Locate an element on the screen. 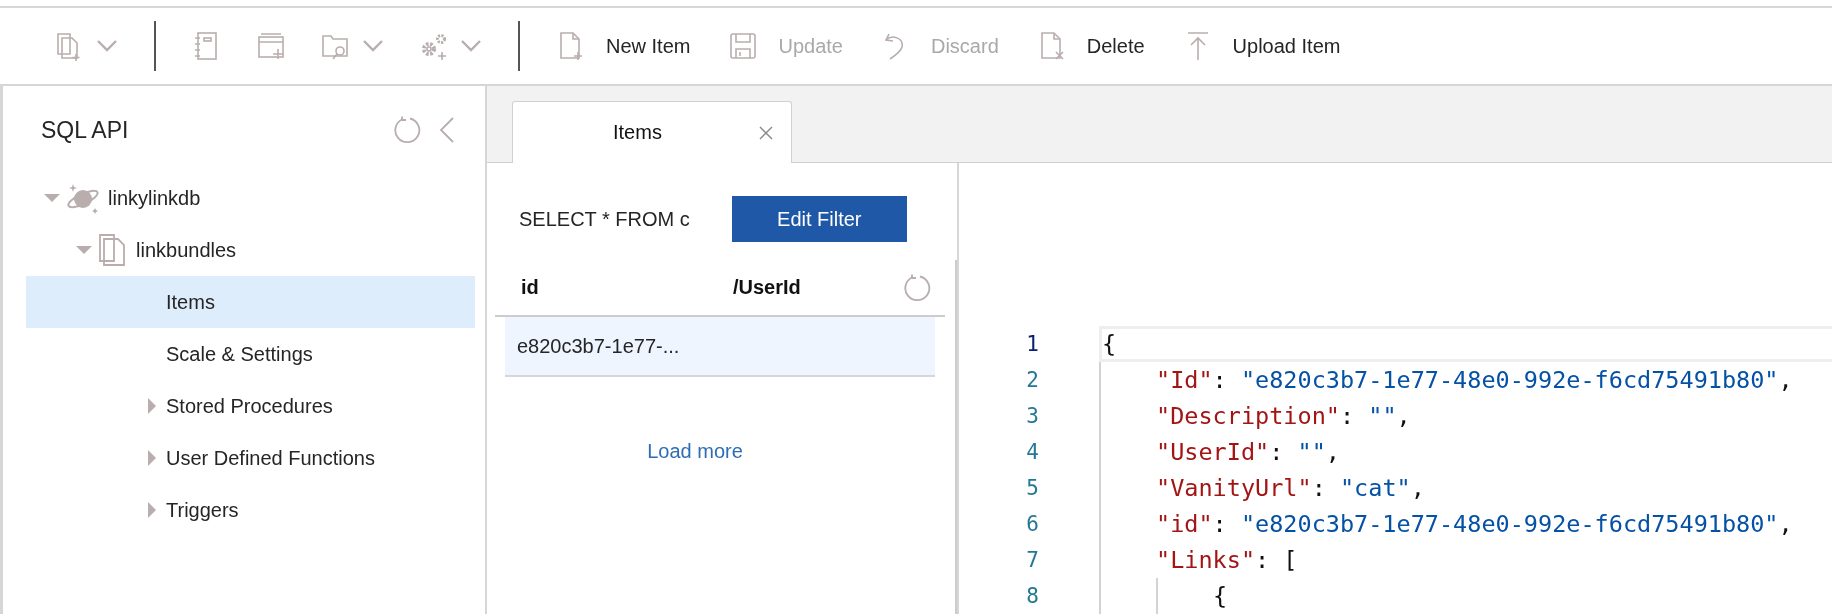 Image resolution: width=1832 pixels, height=616 pixels. toolbar-button: New Item is located at coordinates (623, 46).